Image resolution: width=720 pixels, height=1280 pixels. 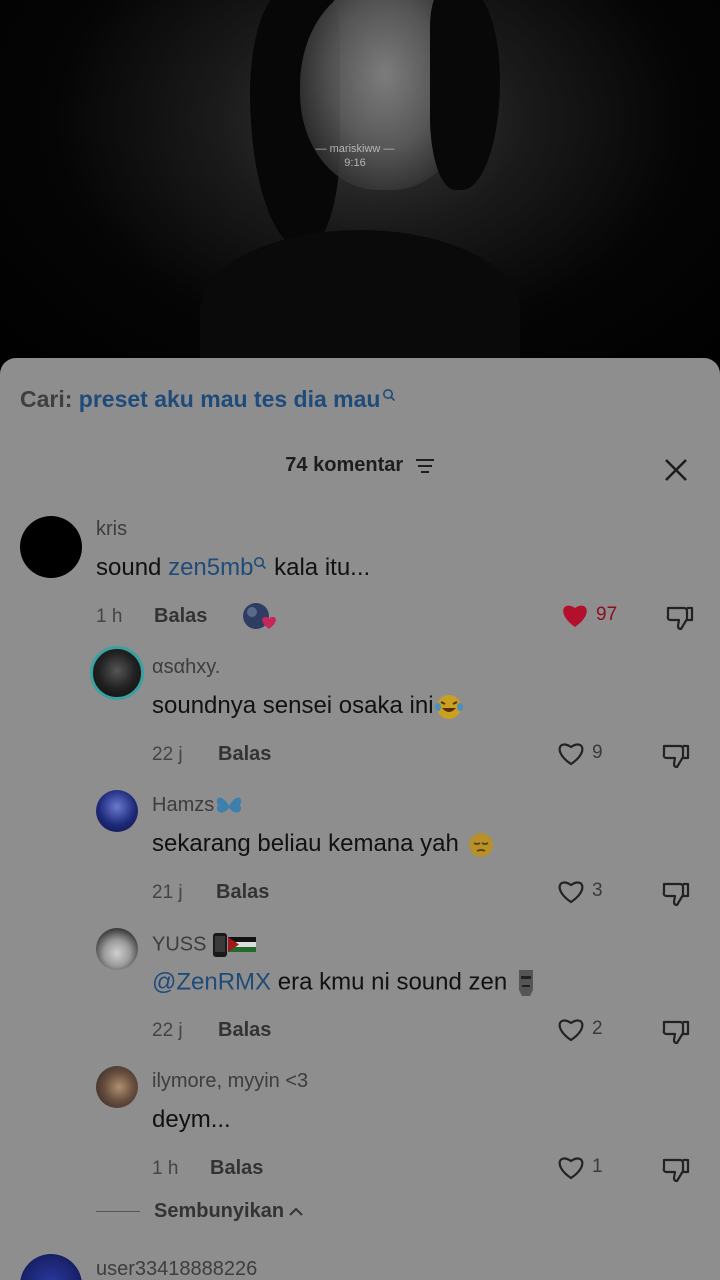 I want to click on comment-text-body: sekarang beliau kemana yah, so click(x=309, y=843).